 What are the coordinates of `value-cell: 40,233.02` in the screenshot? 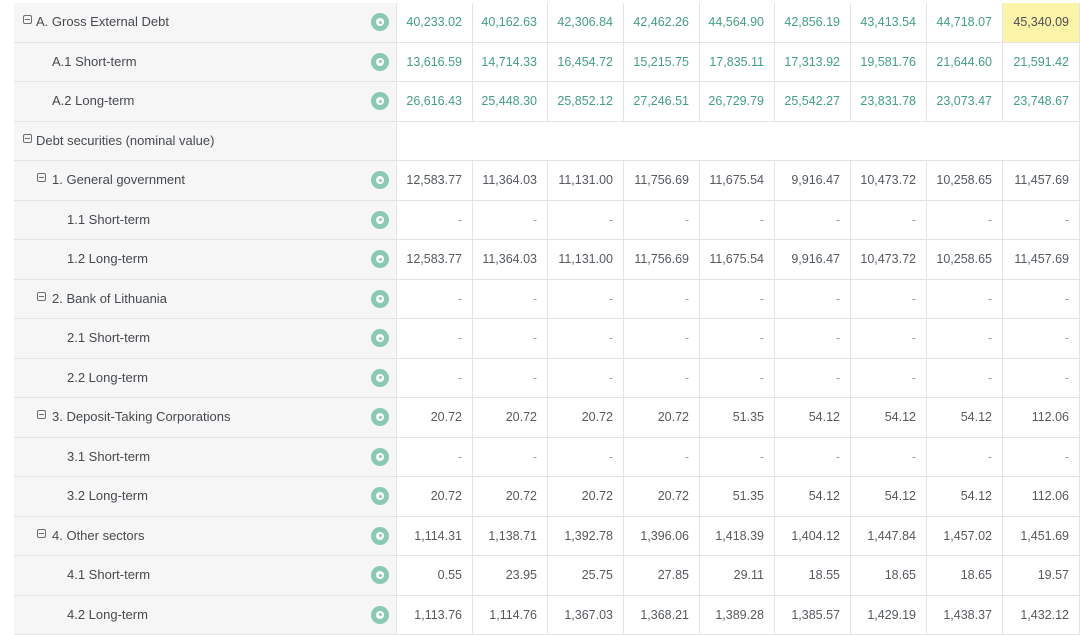 It's located at (435, 23).